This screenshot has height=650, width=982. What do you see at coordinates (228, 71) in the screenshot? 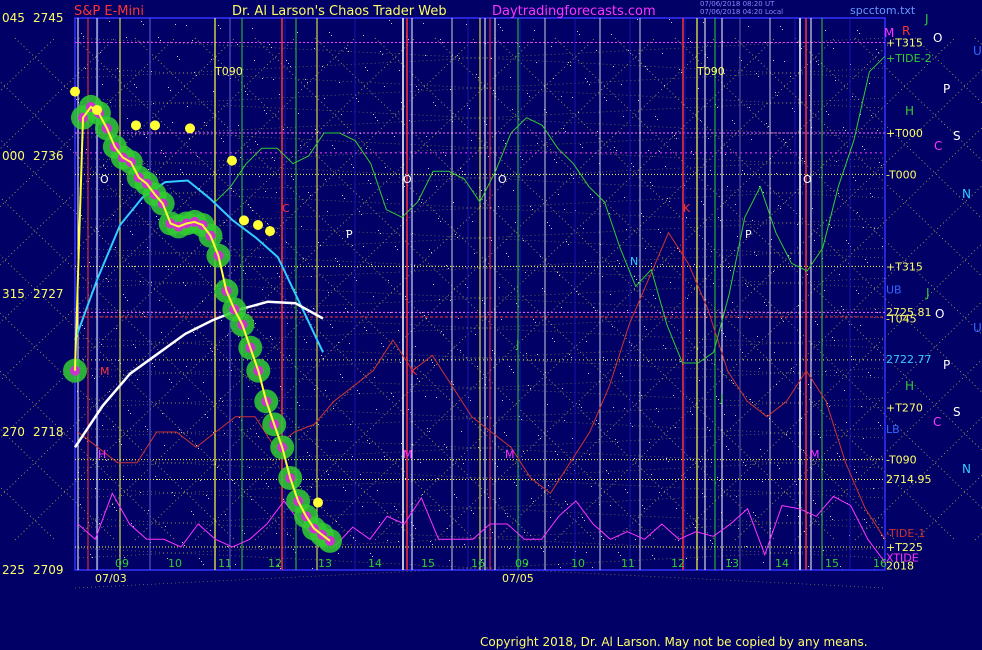
I see `chart-marker-label: T090` at bounding box center [228, 71].